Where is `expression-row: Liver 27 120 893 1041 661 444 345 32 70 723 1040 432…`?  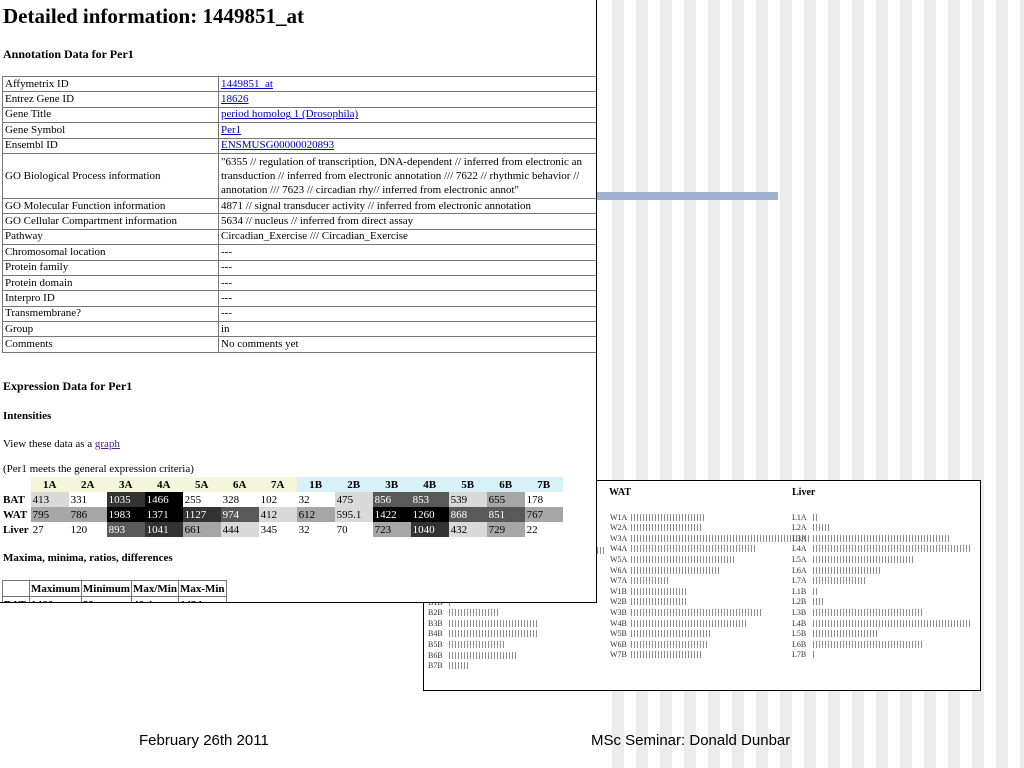 expression-row: Liver 27 120 893 1041 661 444 345 32 70 723 1040 432… is located at coordinates (282, 529).